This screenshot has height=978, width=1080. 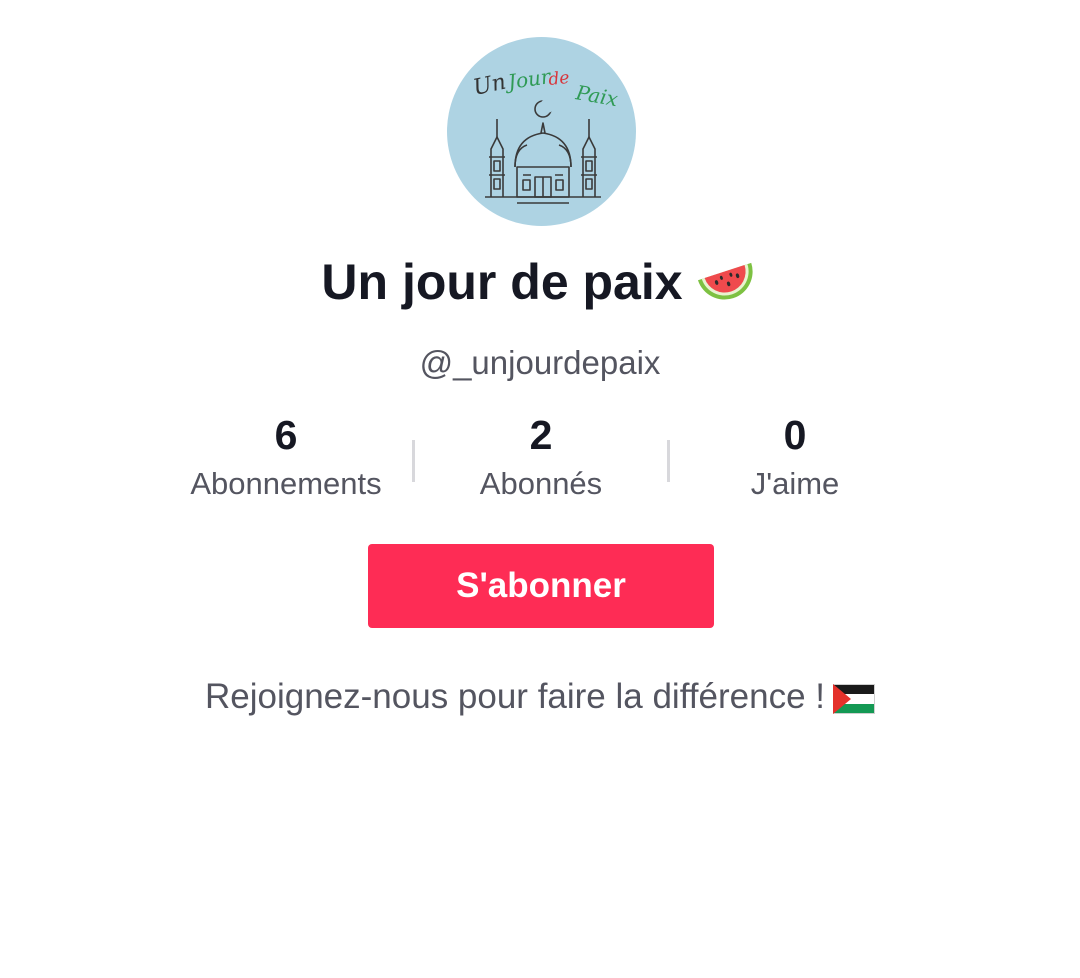 What do you see at coordinates (502, 282) in the screenshot?
I see `display-name-text: Un jour de paix` at bounding box center [502, 282].